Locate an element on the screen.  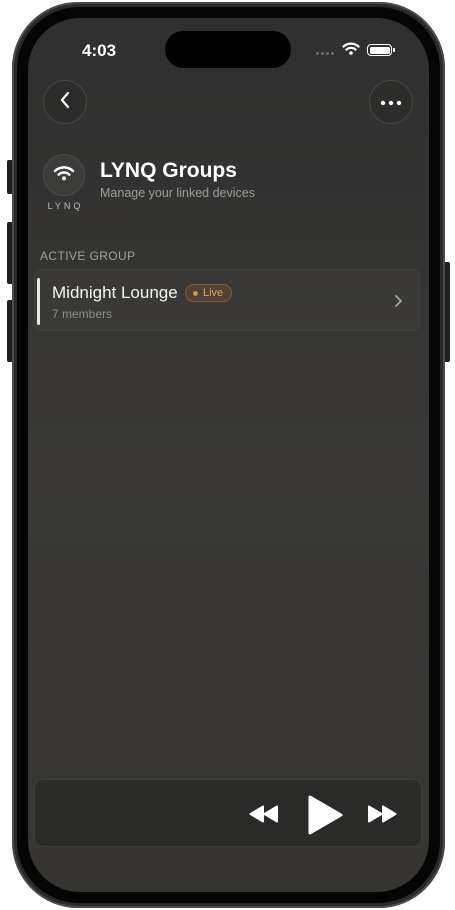
playback-bar is located at coordinates (228, 813).